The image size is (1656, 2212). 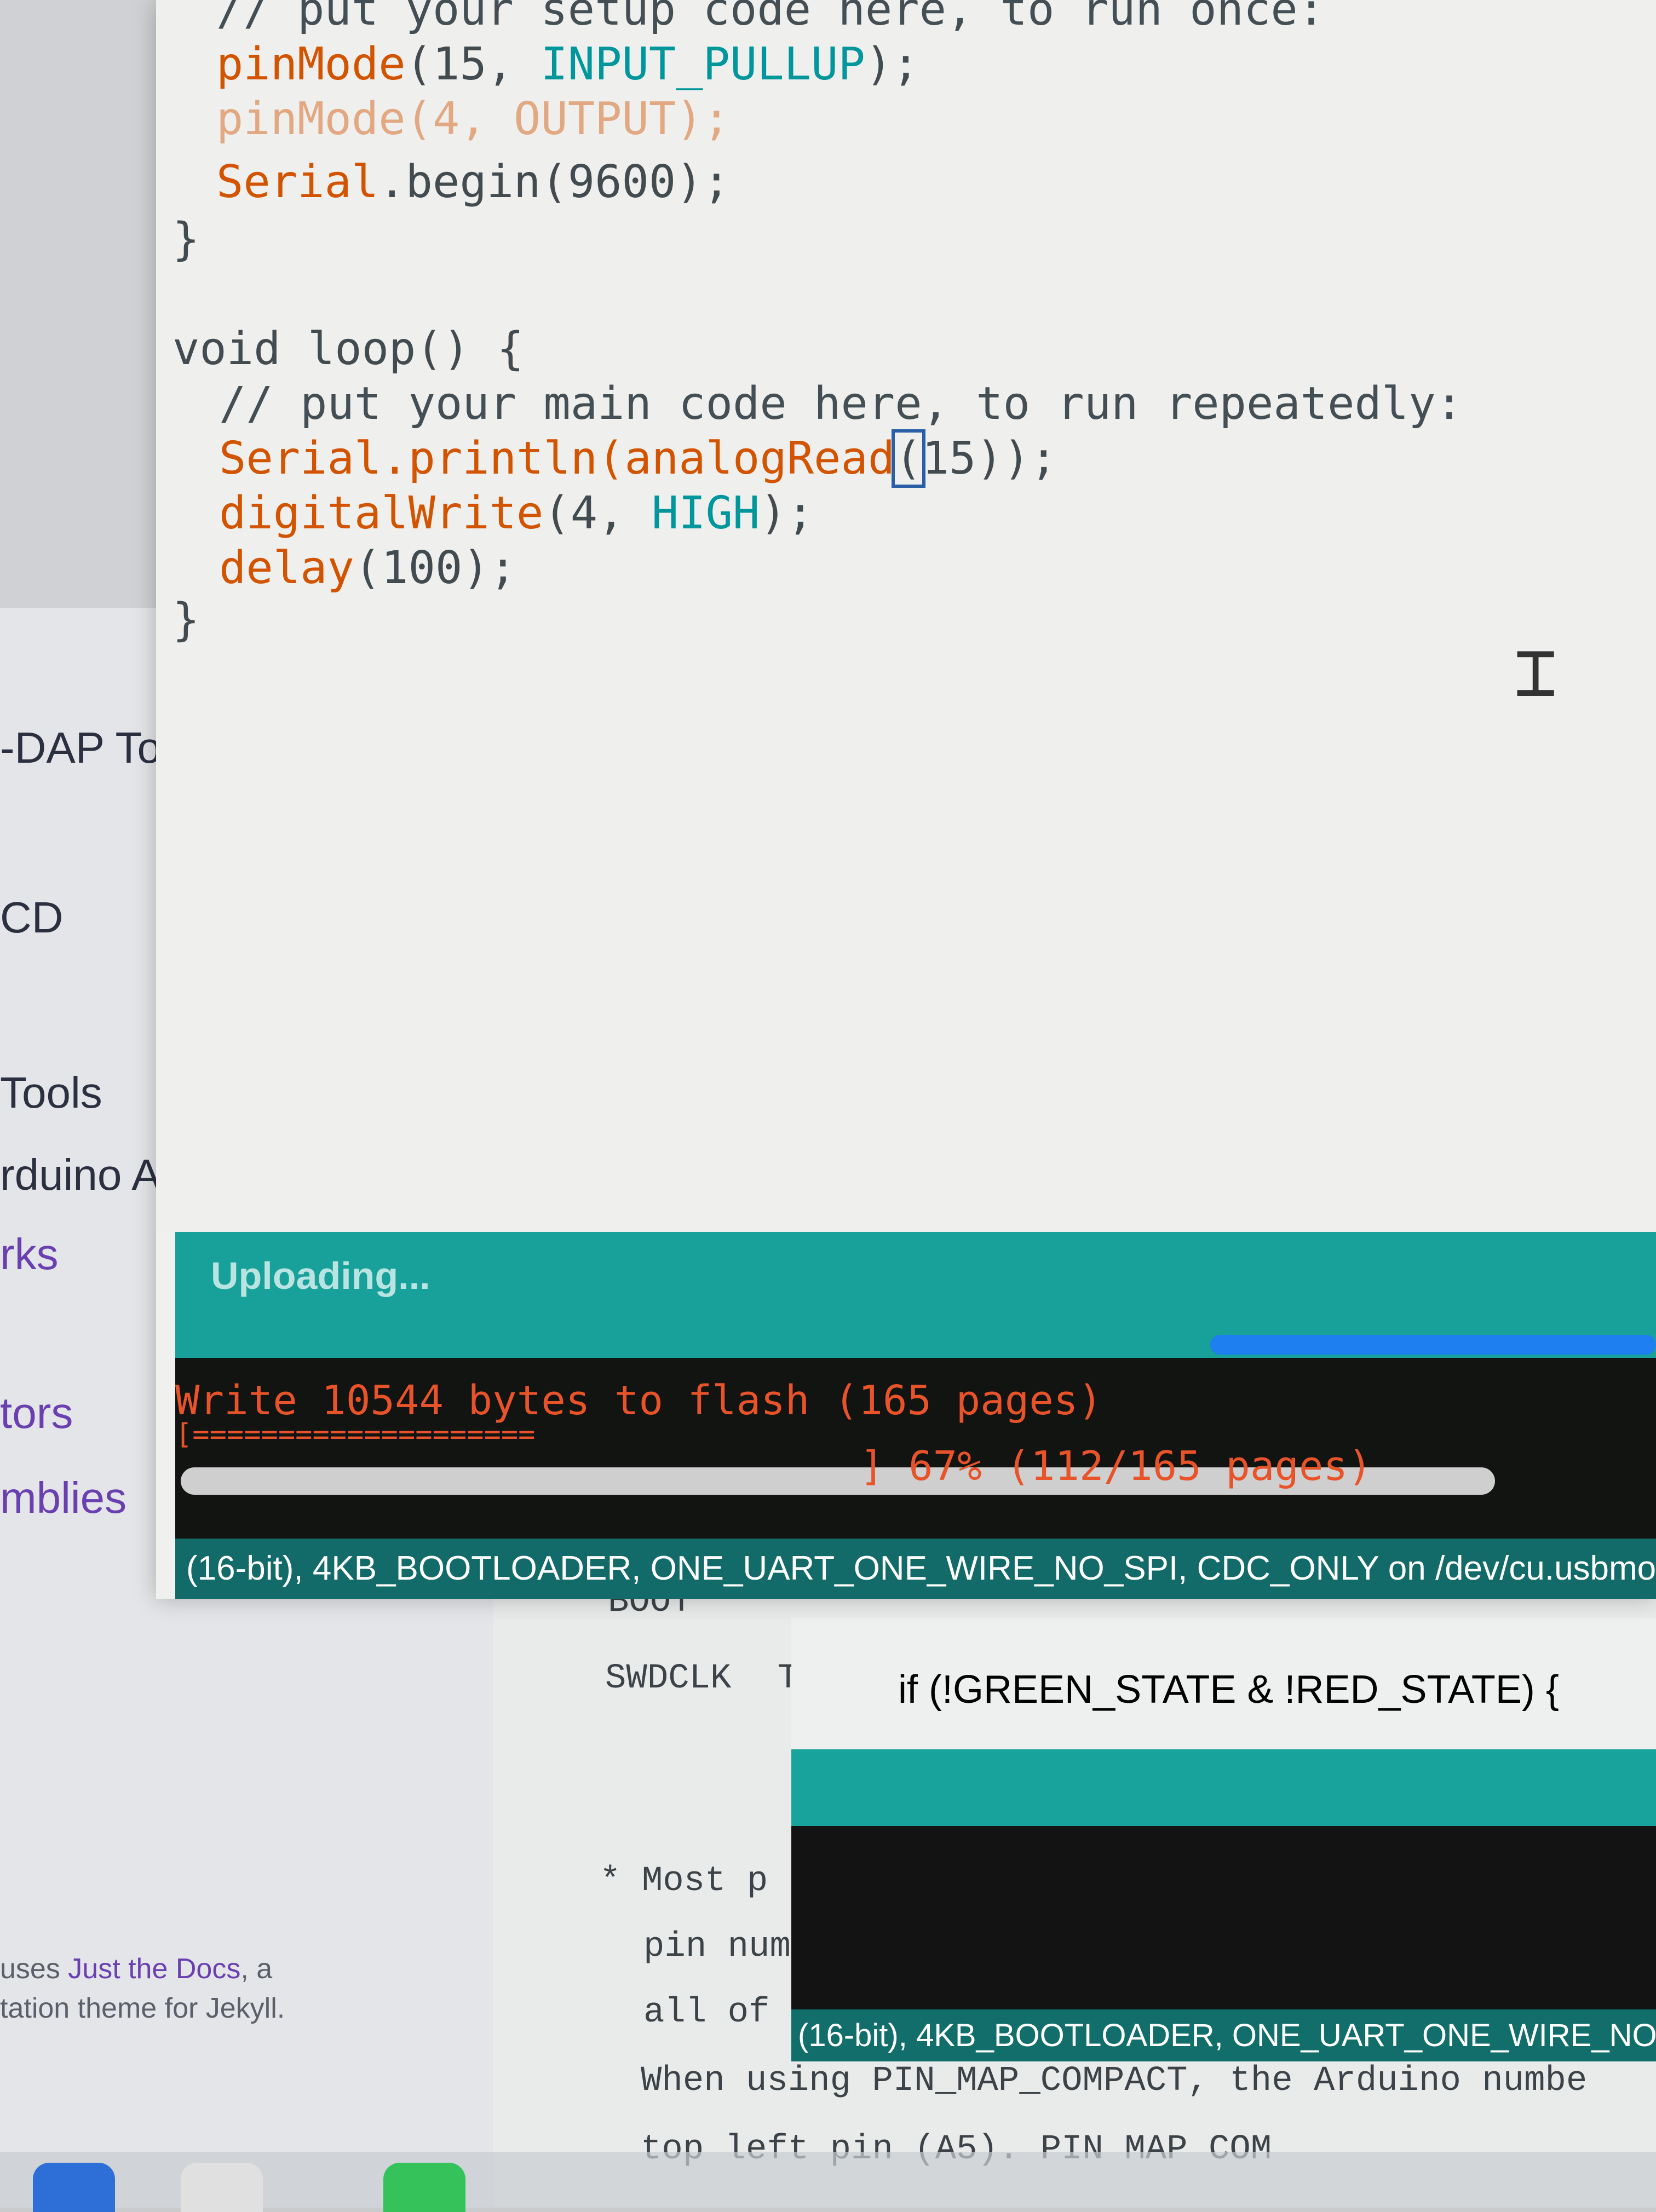 What do you see at coordinates (90, 304) in the screenshot?
I see `doc-sidebar-top` at bounding box center [90, 304].